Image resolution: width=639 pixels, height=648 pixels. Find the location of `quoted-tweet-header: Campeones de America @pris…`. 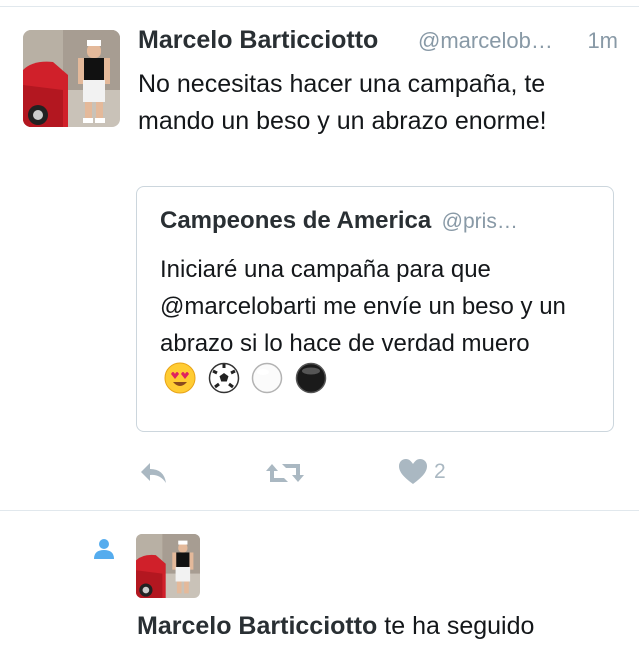

quoted-tweet-header: Campeones de America @pris… is located at coordinates (339, 221).